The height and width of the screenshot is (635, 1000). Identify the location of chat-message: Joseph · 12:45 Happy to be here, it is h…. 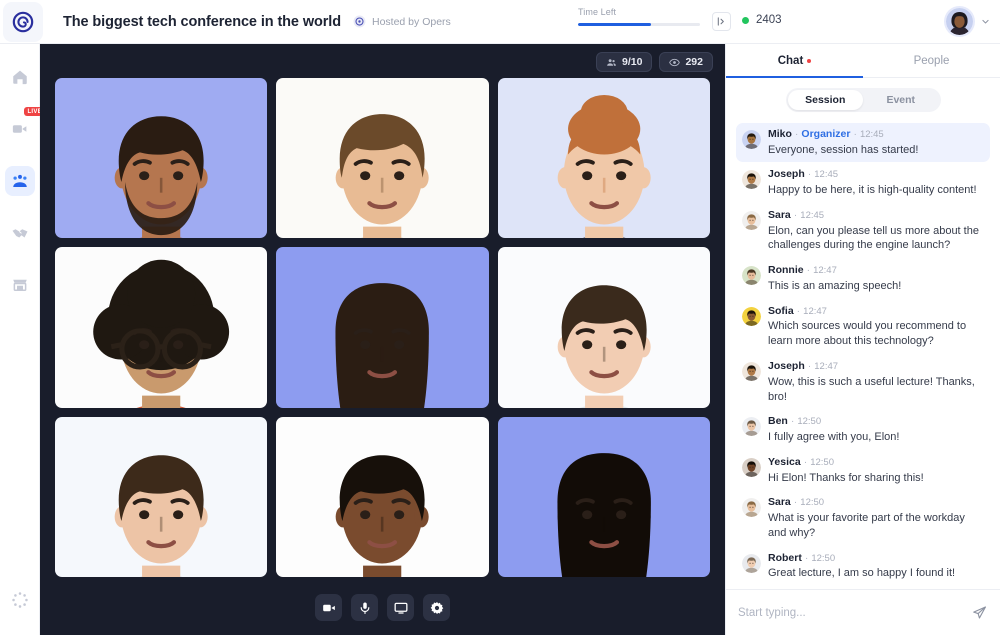
(863, 182).